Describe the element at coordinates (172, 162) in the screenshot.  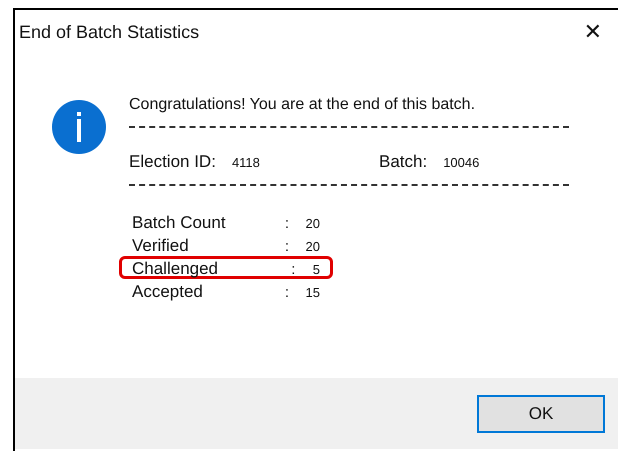
I see `field-label: Election ID:` at that location.